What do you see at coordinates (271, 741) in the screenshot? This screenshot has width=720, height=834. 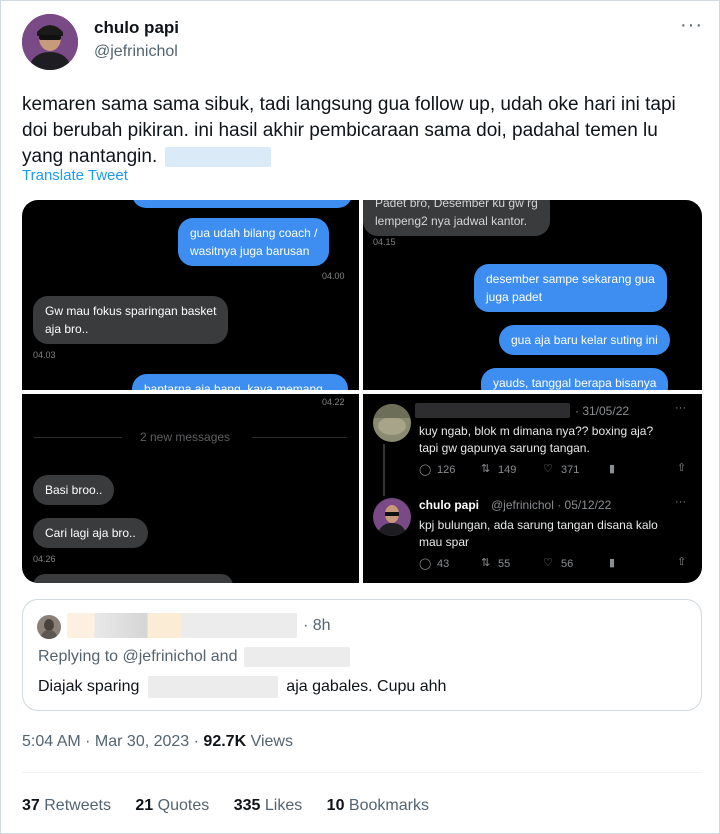 I see `views-label: Views` at bounding box center [271, 741].